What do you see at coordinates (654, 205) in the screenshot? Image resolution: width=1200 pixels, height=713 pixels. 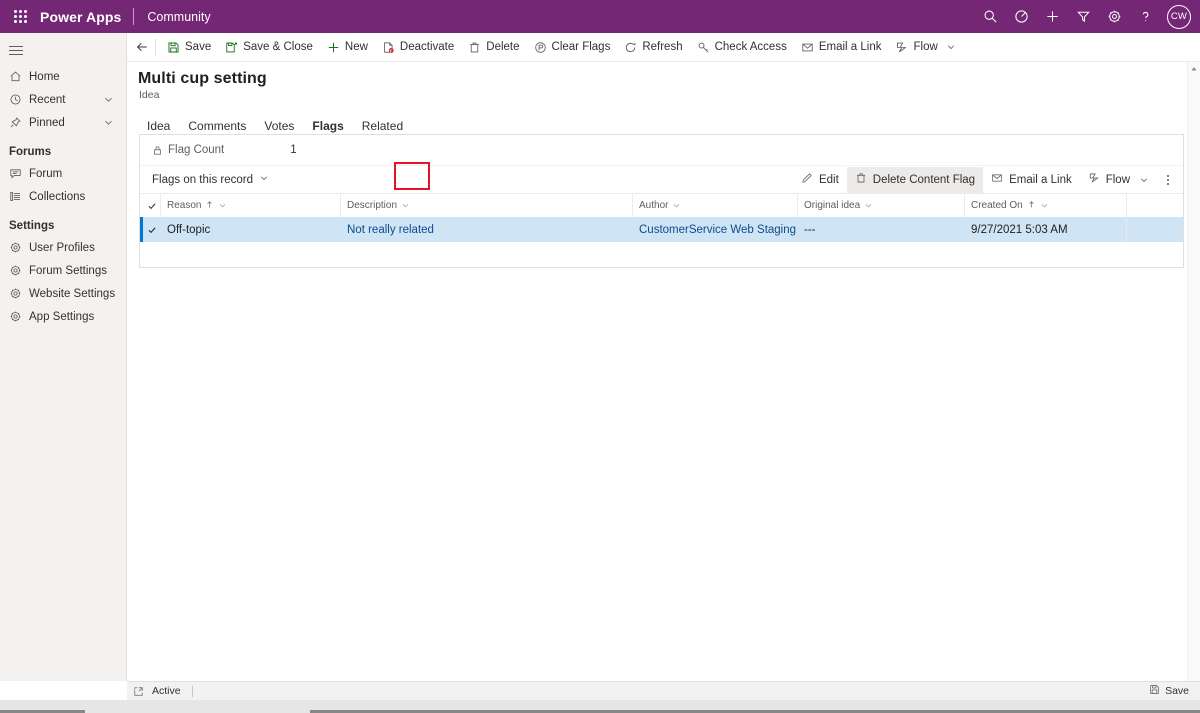 I see `column-label: Author` at bounding box center [654, 205].